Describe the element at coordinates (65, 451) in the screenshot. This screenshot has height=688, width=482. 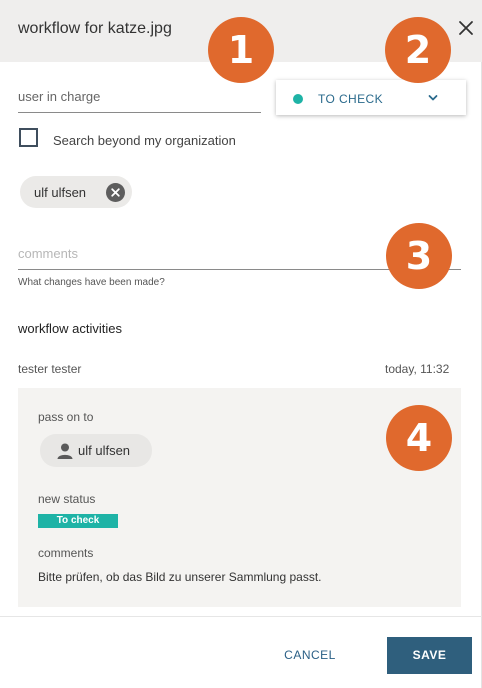
I see `person-icon` at that location.